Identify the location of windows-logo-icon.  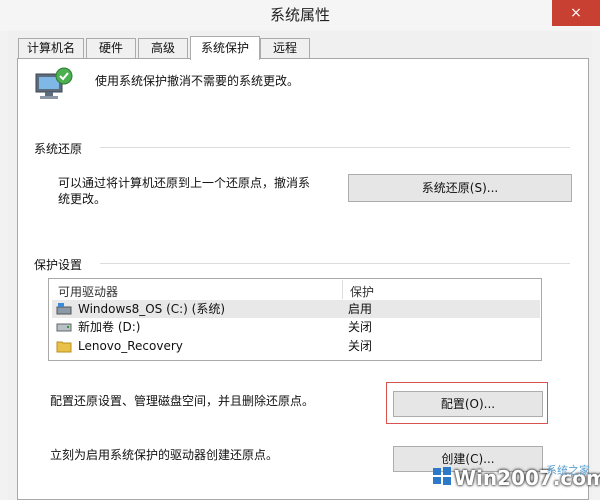
(442, 476).